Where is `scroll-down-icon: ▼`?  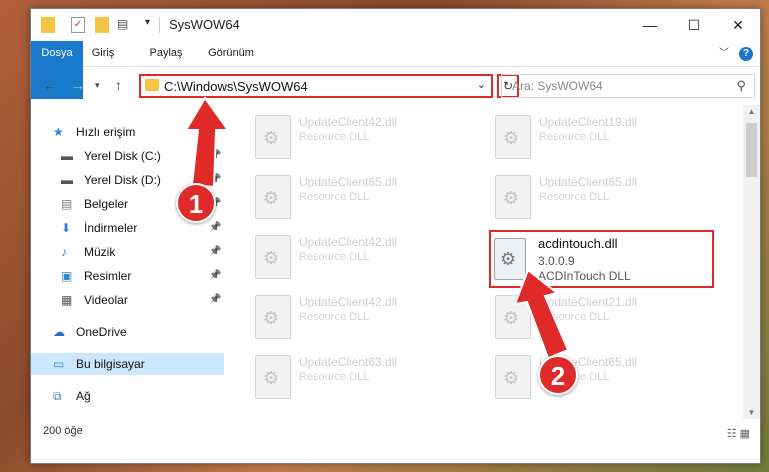
scroll-down-icon: ▼ is located at coordinates (751, 412).